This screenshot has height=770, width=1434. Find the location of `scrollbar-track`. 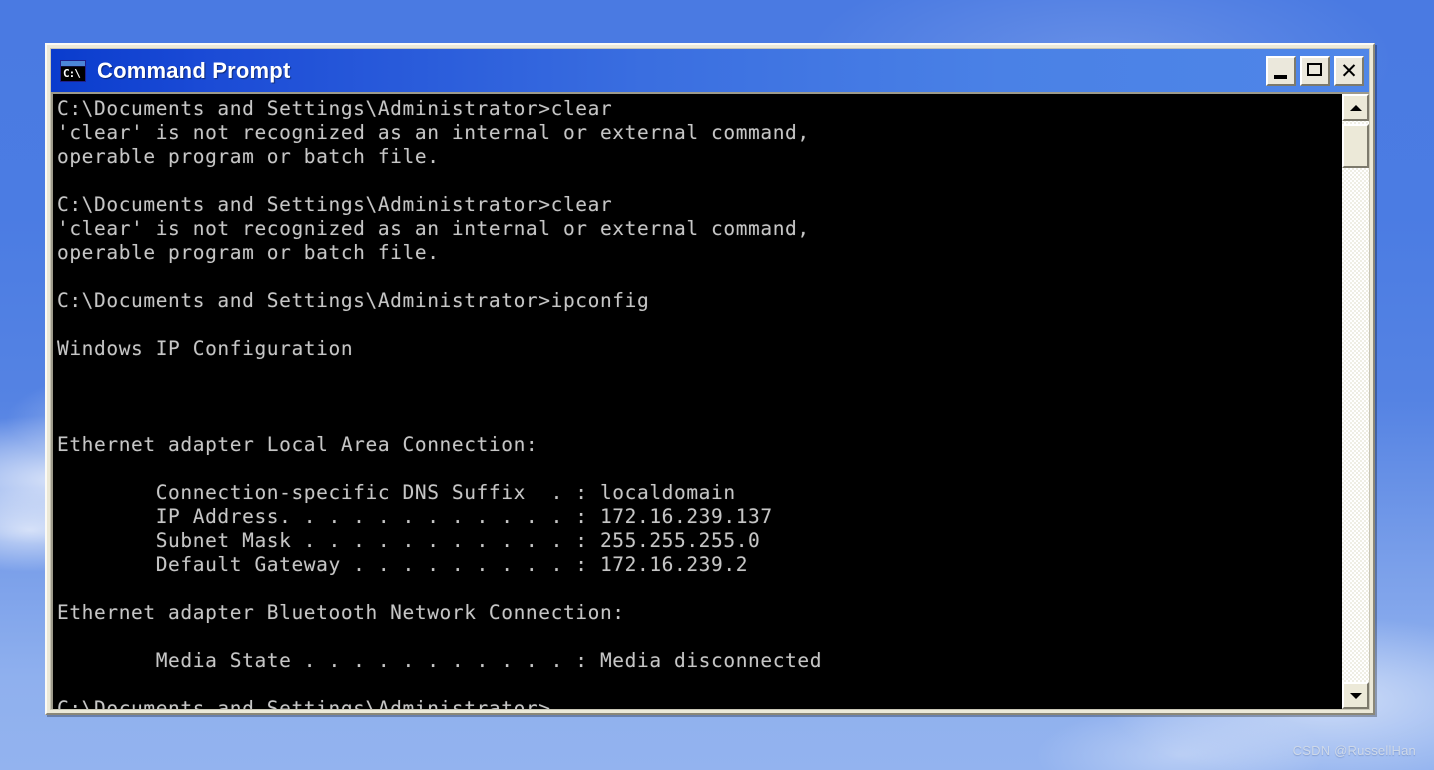

scrollbar-track is located at coordinates (1355, 401).